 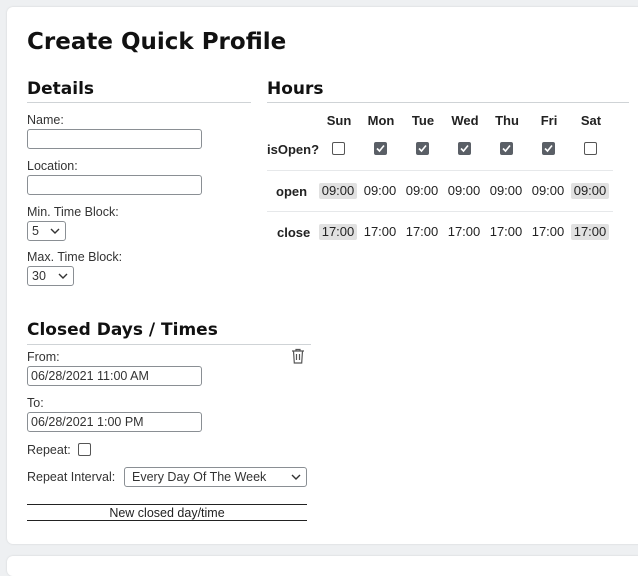 What do you see at coordinates (49, 450) in the screenshot?
I see `repeat-label: Repeat:` at bounding box center [49, 450].